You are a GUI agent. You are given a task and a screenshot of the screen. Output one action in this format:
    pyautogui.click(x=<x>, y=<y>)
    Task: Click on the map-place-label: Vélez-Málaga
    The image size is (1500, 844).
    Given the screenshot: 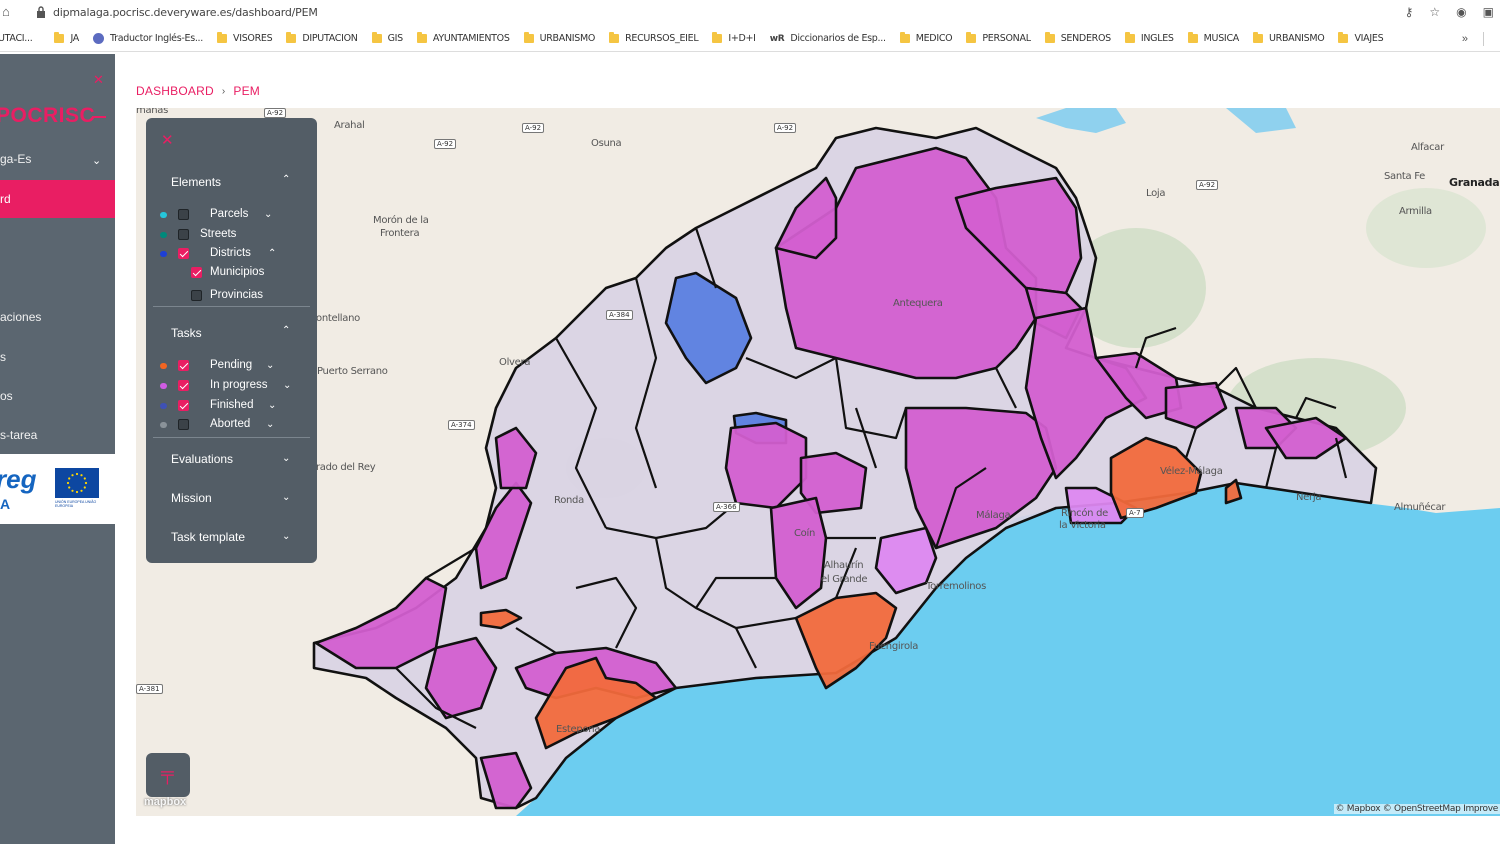 What is the action you would take?
    pyautogui.click(x=1191, y=471)
    